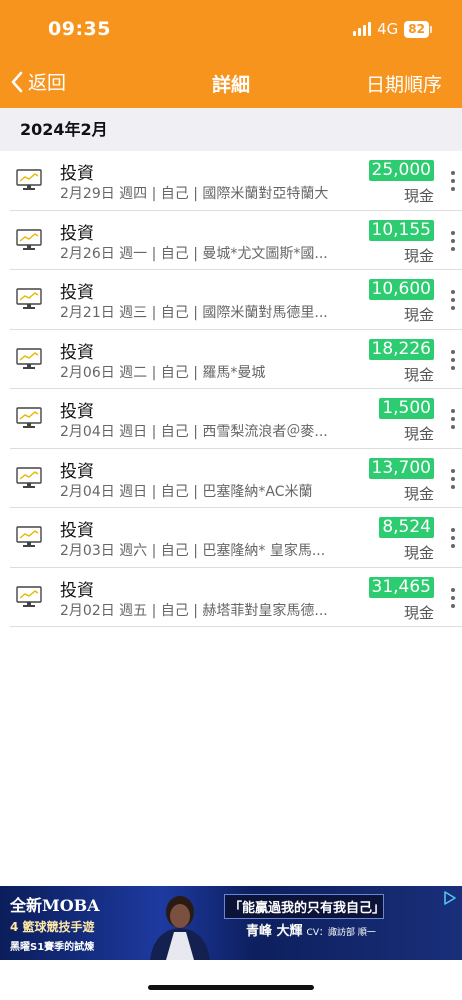 The image size is (462, 1000). I want to click on amount-badge: 31,465, so click(401, 587).